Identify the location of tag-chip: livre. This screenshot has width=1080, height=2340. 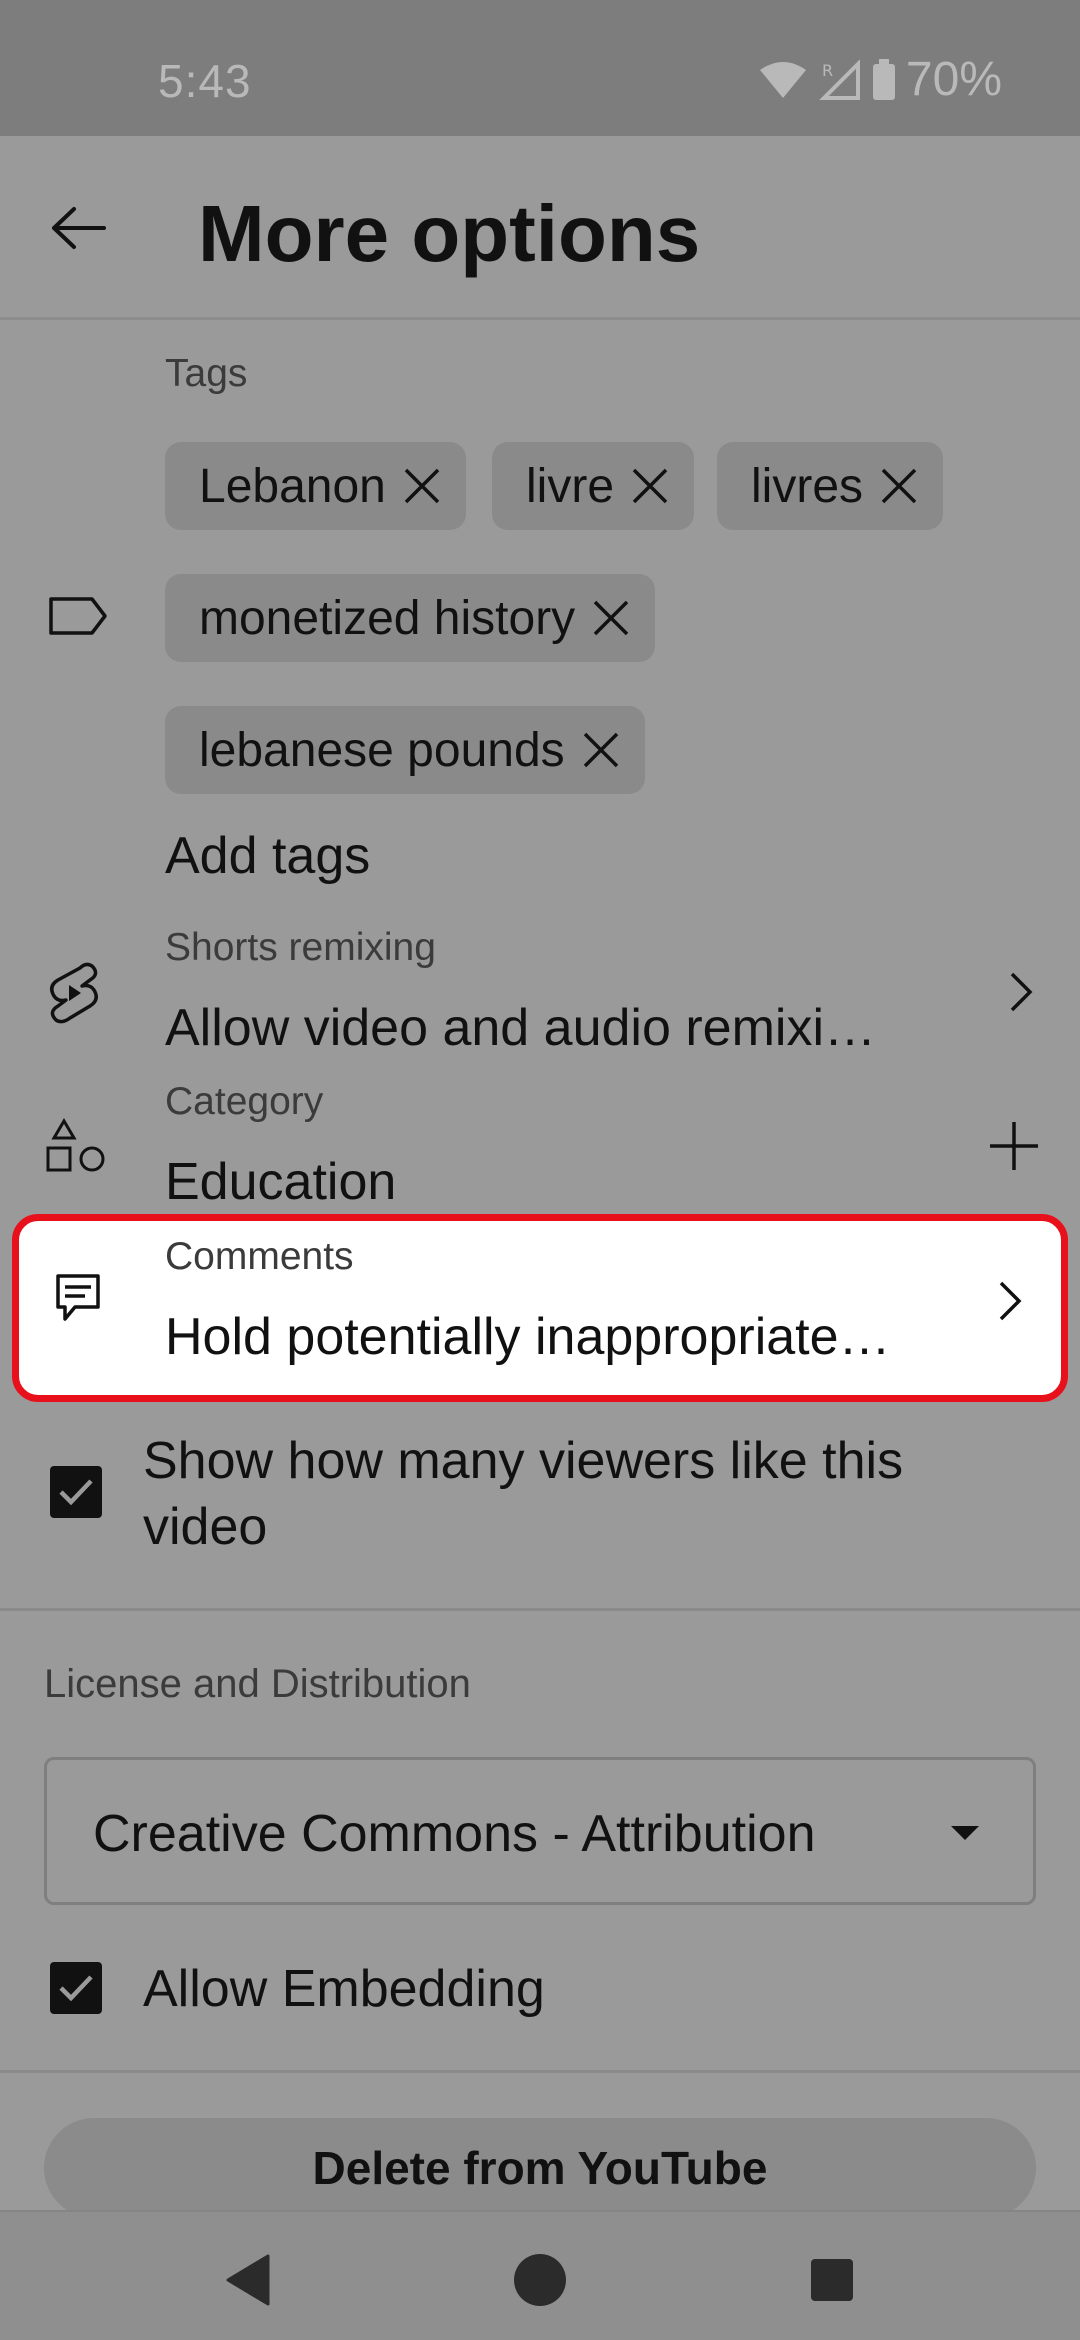
(593, 486).